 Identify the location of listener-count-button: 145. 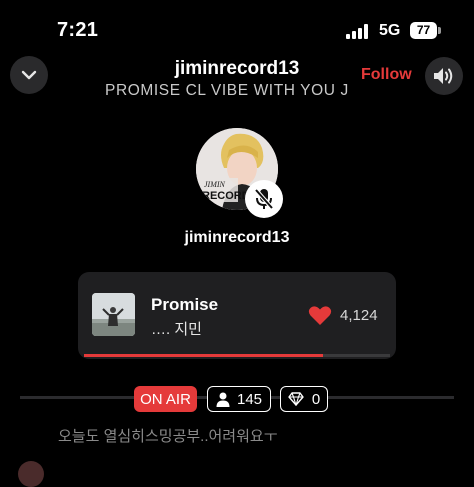
(239, 399).